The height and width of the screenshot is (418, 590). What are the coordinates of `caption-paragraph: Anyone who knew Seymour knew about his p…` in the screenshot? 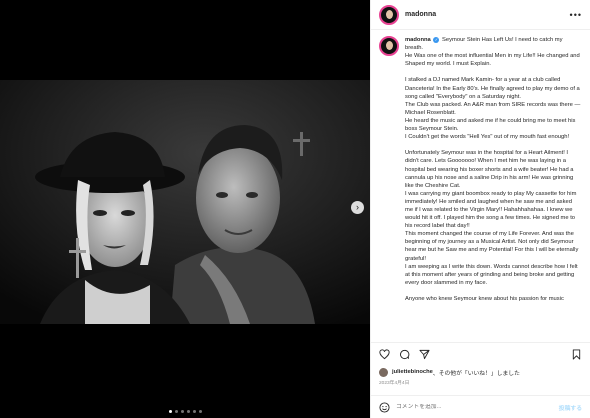 It's located at (484, 299).